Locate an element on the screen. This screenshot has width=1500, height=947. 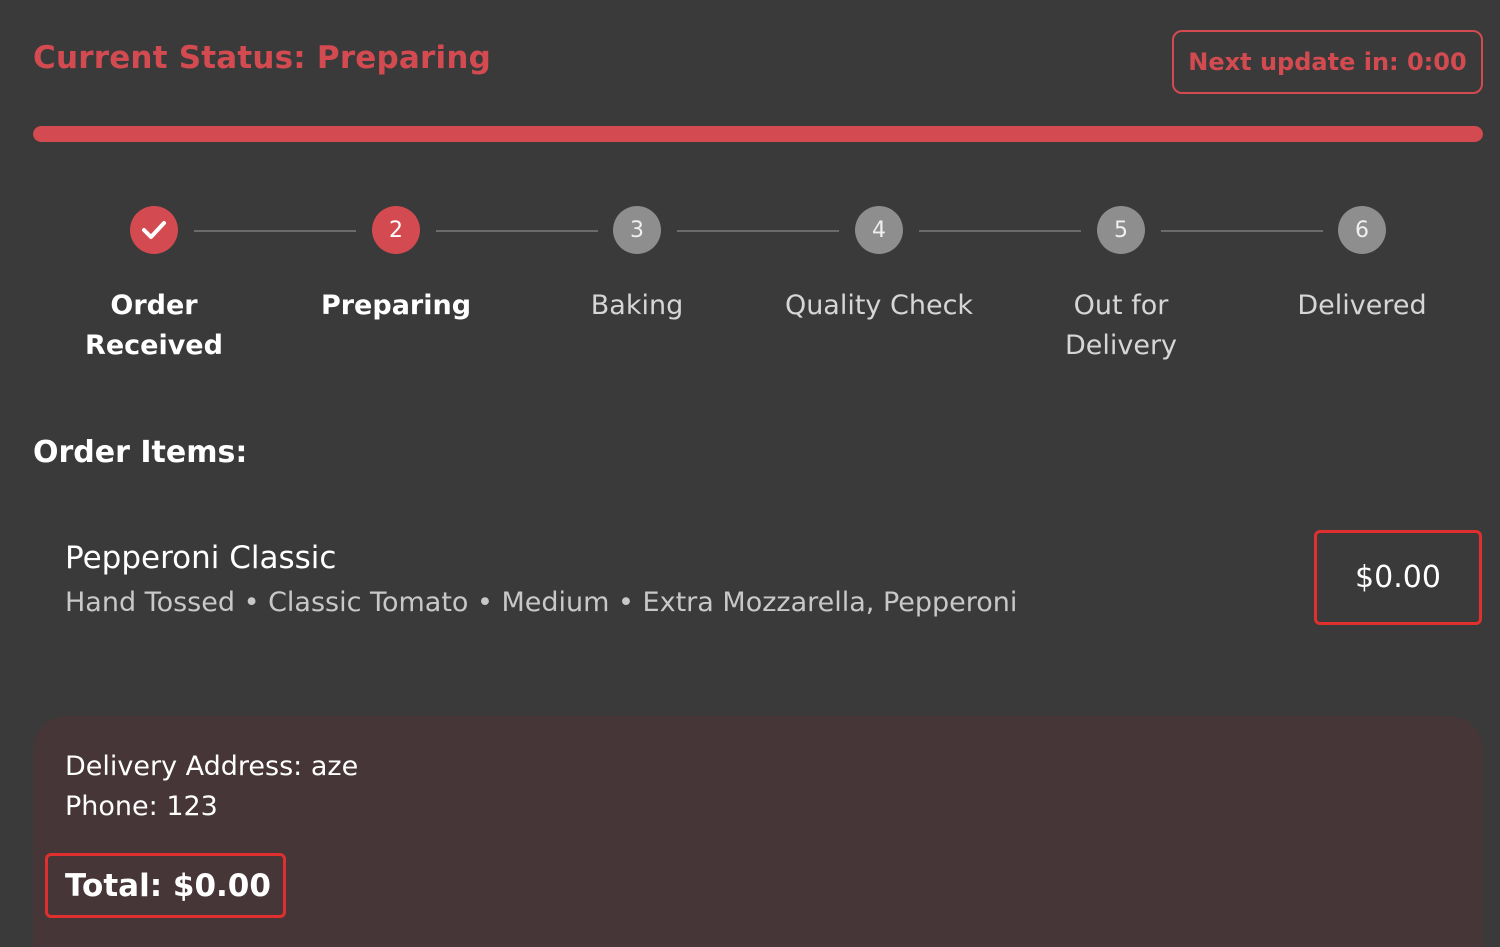
step-6-circle: 6 is located at coordinates (1362, 230).